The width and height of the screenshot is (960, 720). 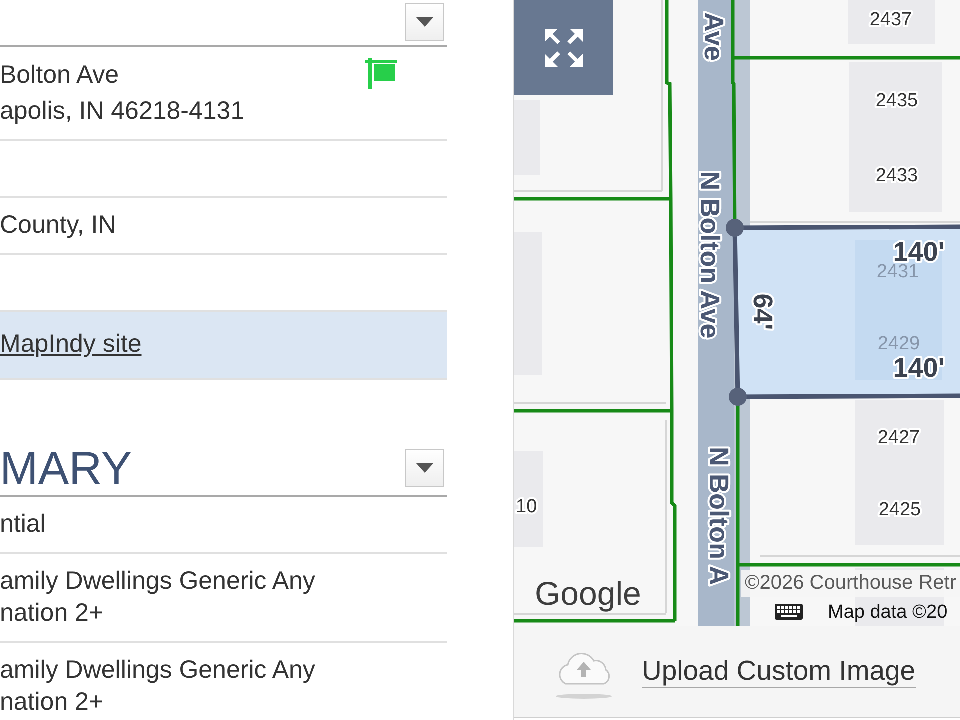 I want to click on section-heading: MARY, so click(x=66, y=467).